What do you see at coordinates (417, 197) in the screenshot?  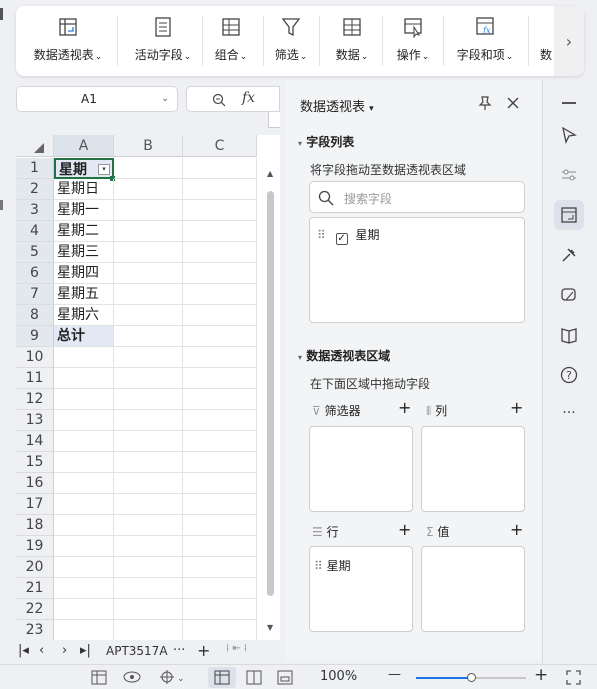 I see `search-field-input: 搜索字段` at bounding box center [417, 197].